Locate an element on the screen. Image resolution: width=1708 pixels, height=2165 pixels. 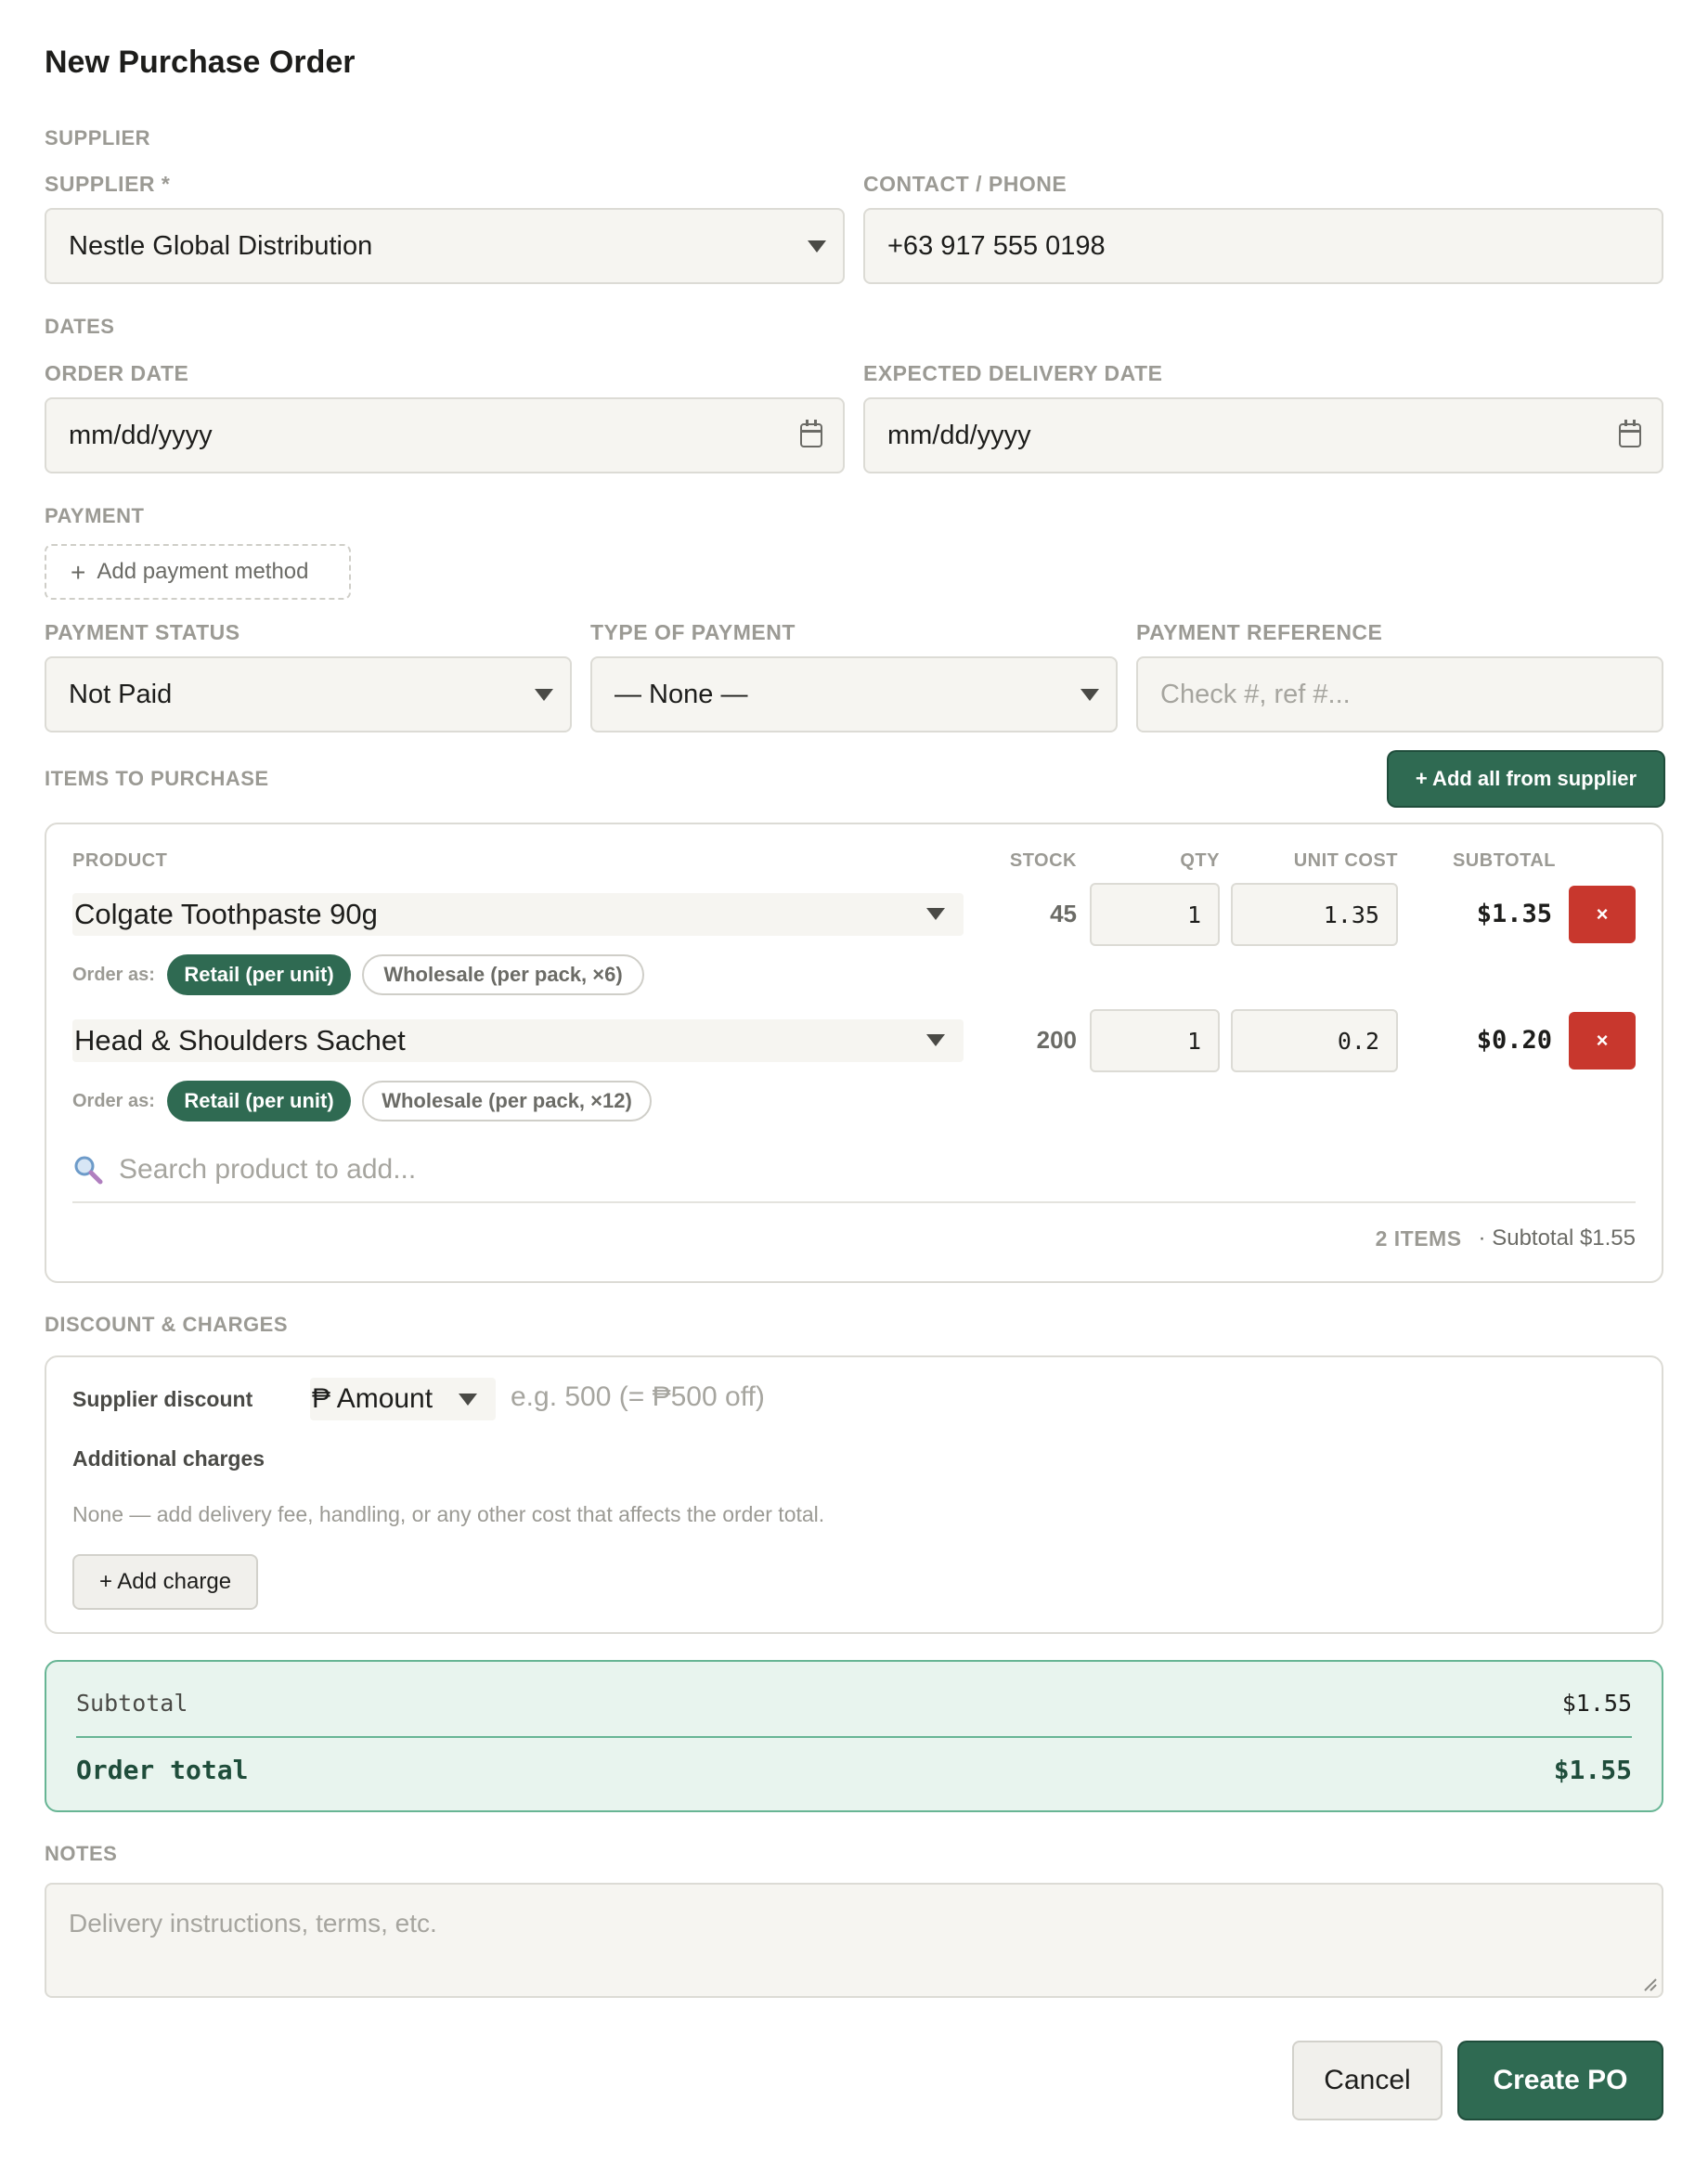
order-date-value: mm/dd/yyyy is located at coordinates (141, 435).